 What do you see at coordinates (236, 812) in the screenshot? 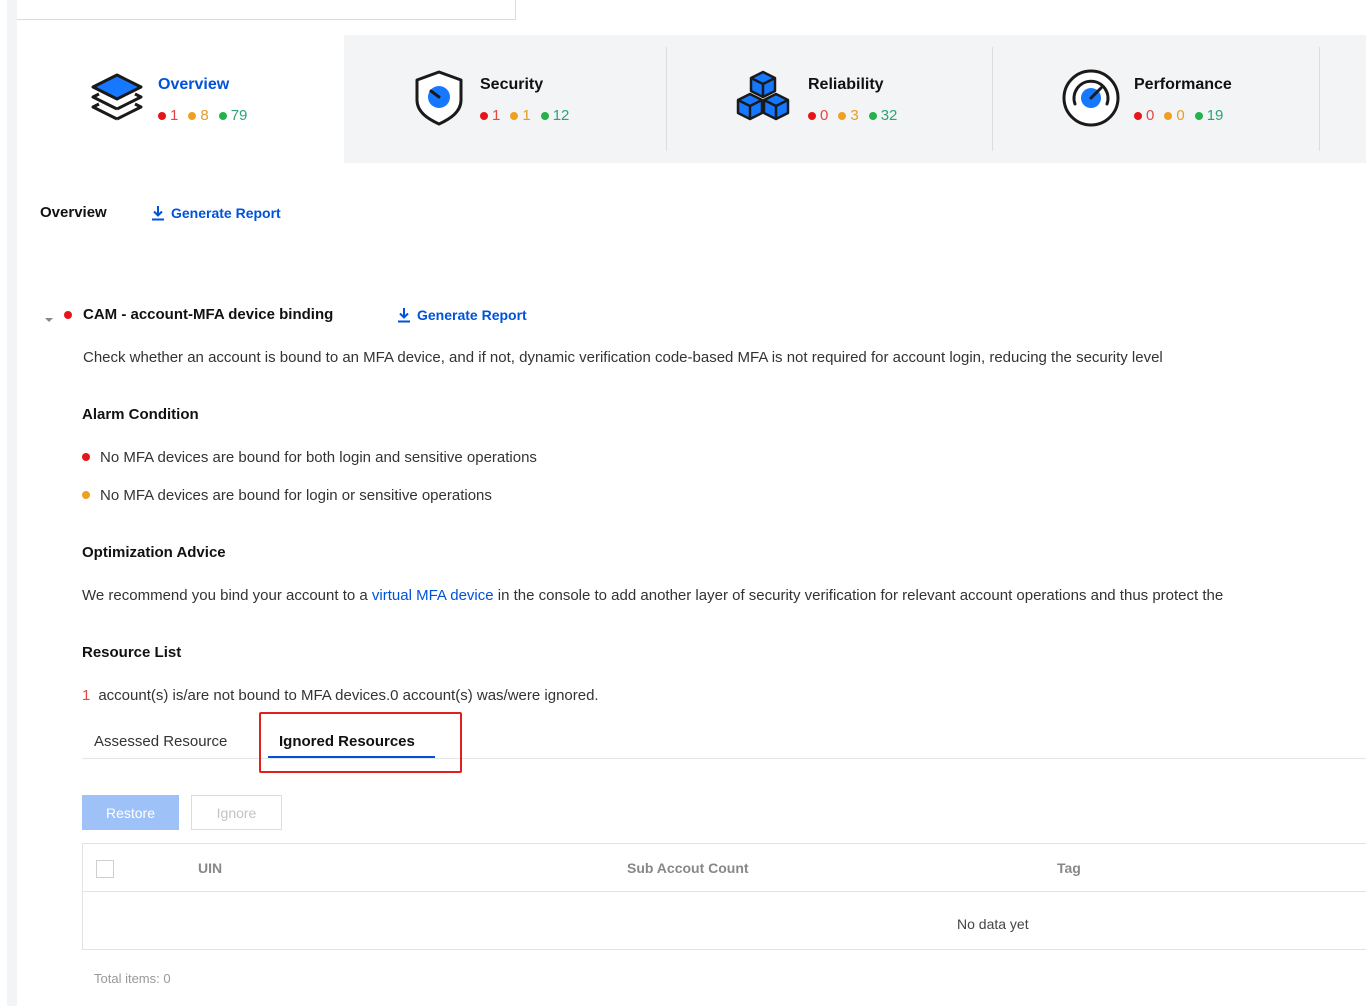
I see `ignore-button: Ignore` at bounding box center [236, 812].